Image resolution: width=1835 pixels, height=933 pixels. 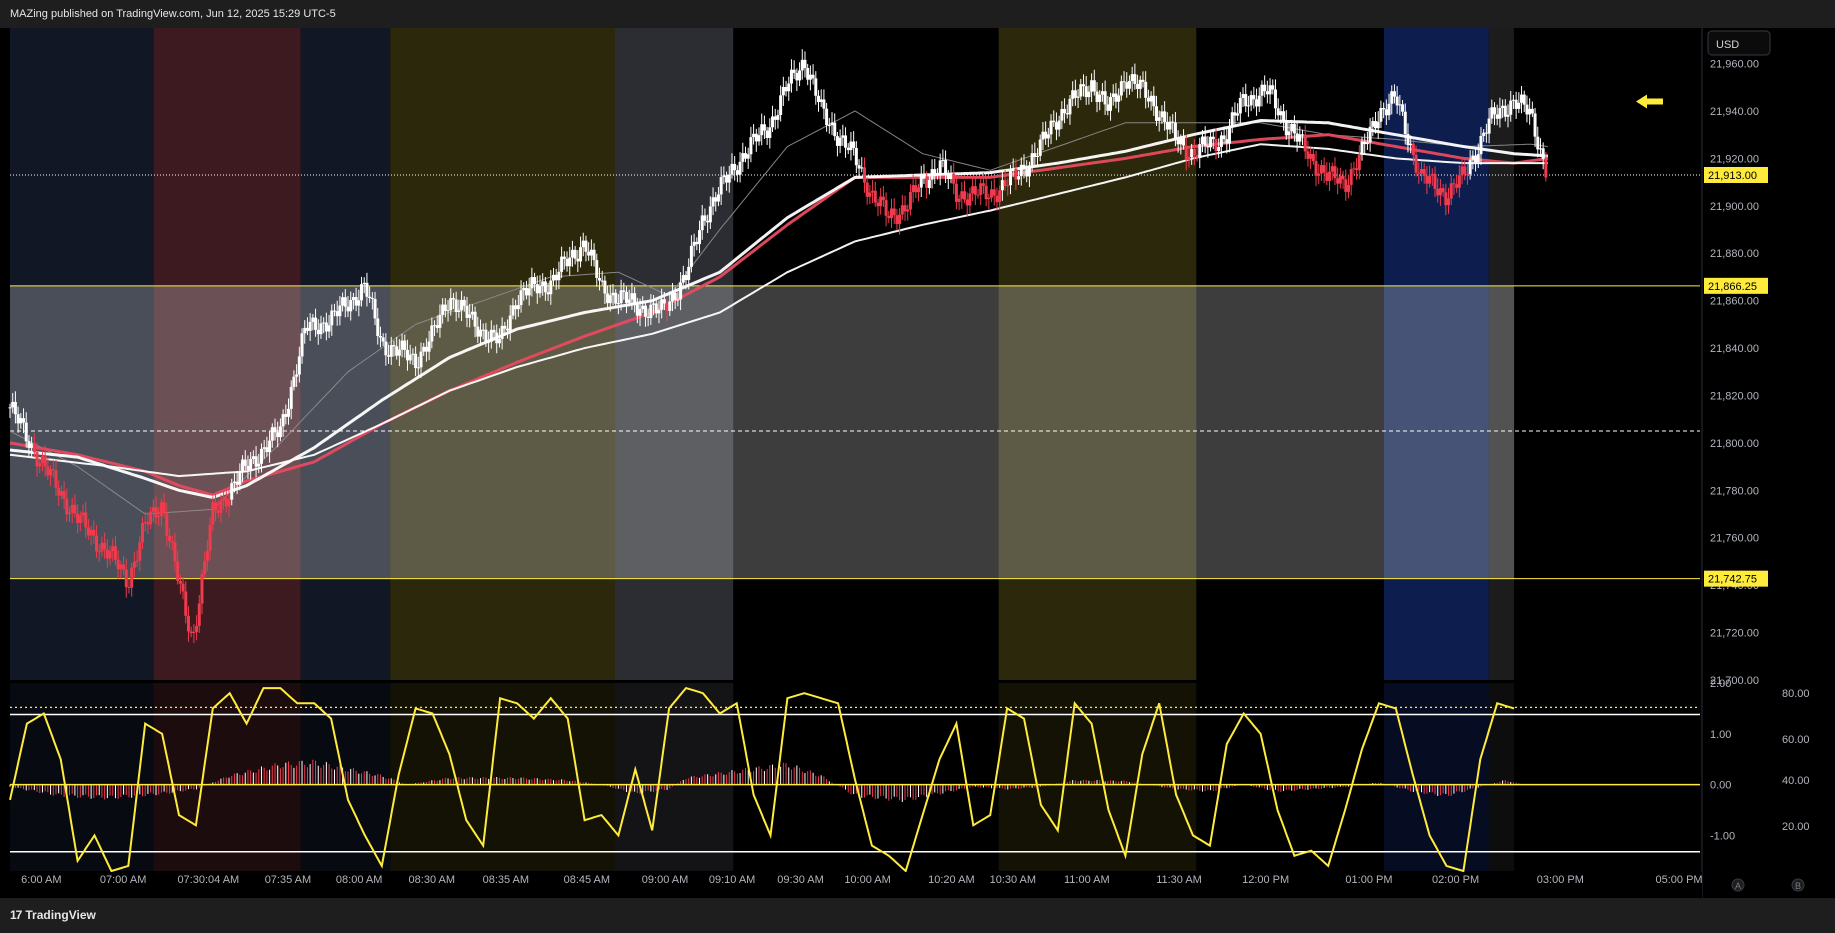 What do you see at coordinates (1734, 159) in the screenshot?
I see `price-tick: 21,920.00` at bounding box center [1734, 159].